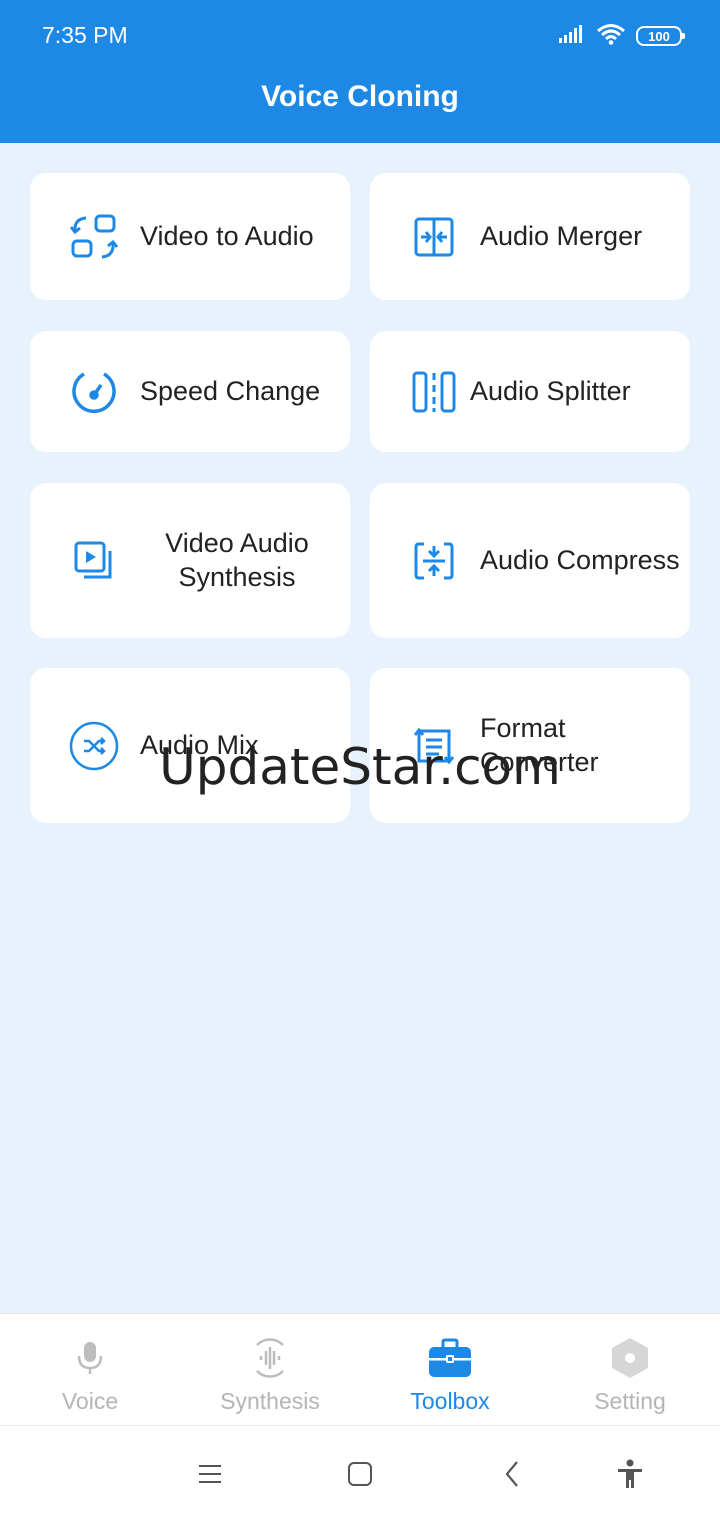 The height and width of the screenshot is (1520, 720). I want to click on split-icon, so click(434, 392).